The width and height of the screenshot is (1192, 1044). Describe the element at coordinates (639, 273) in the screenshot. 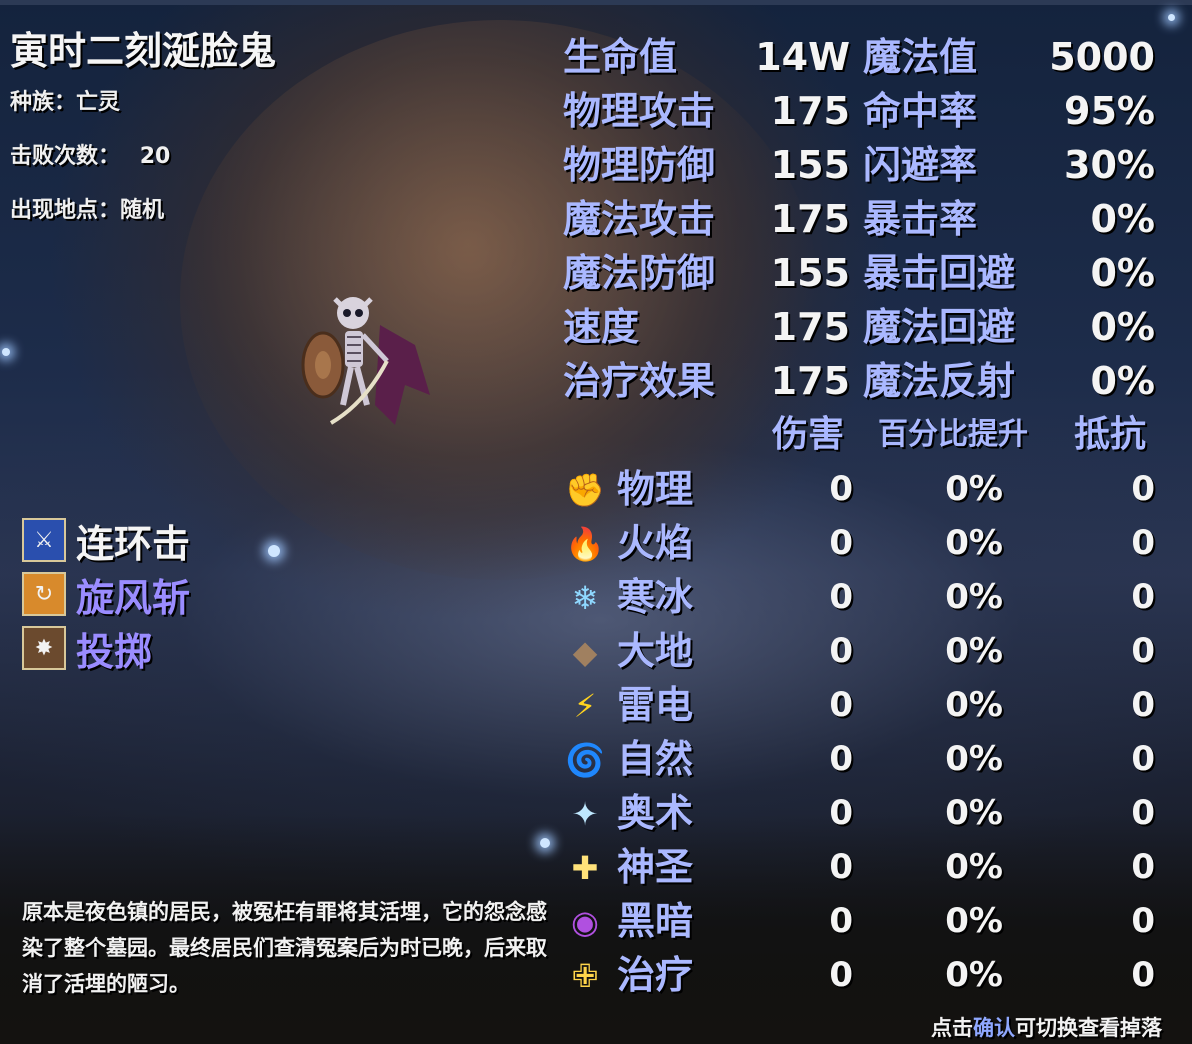

I see `stat-label: 魔法防御` at that location.